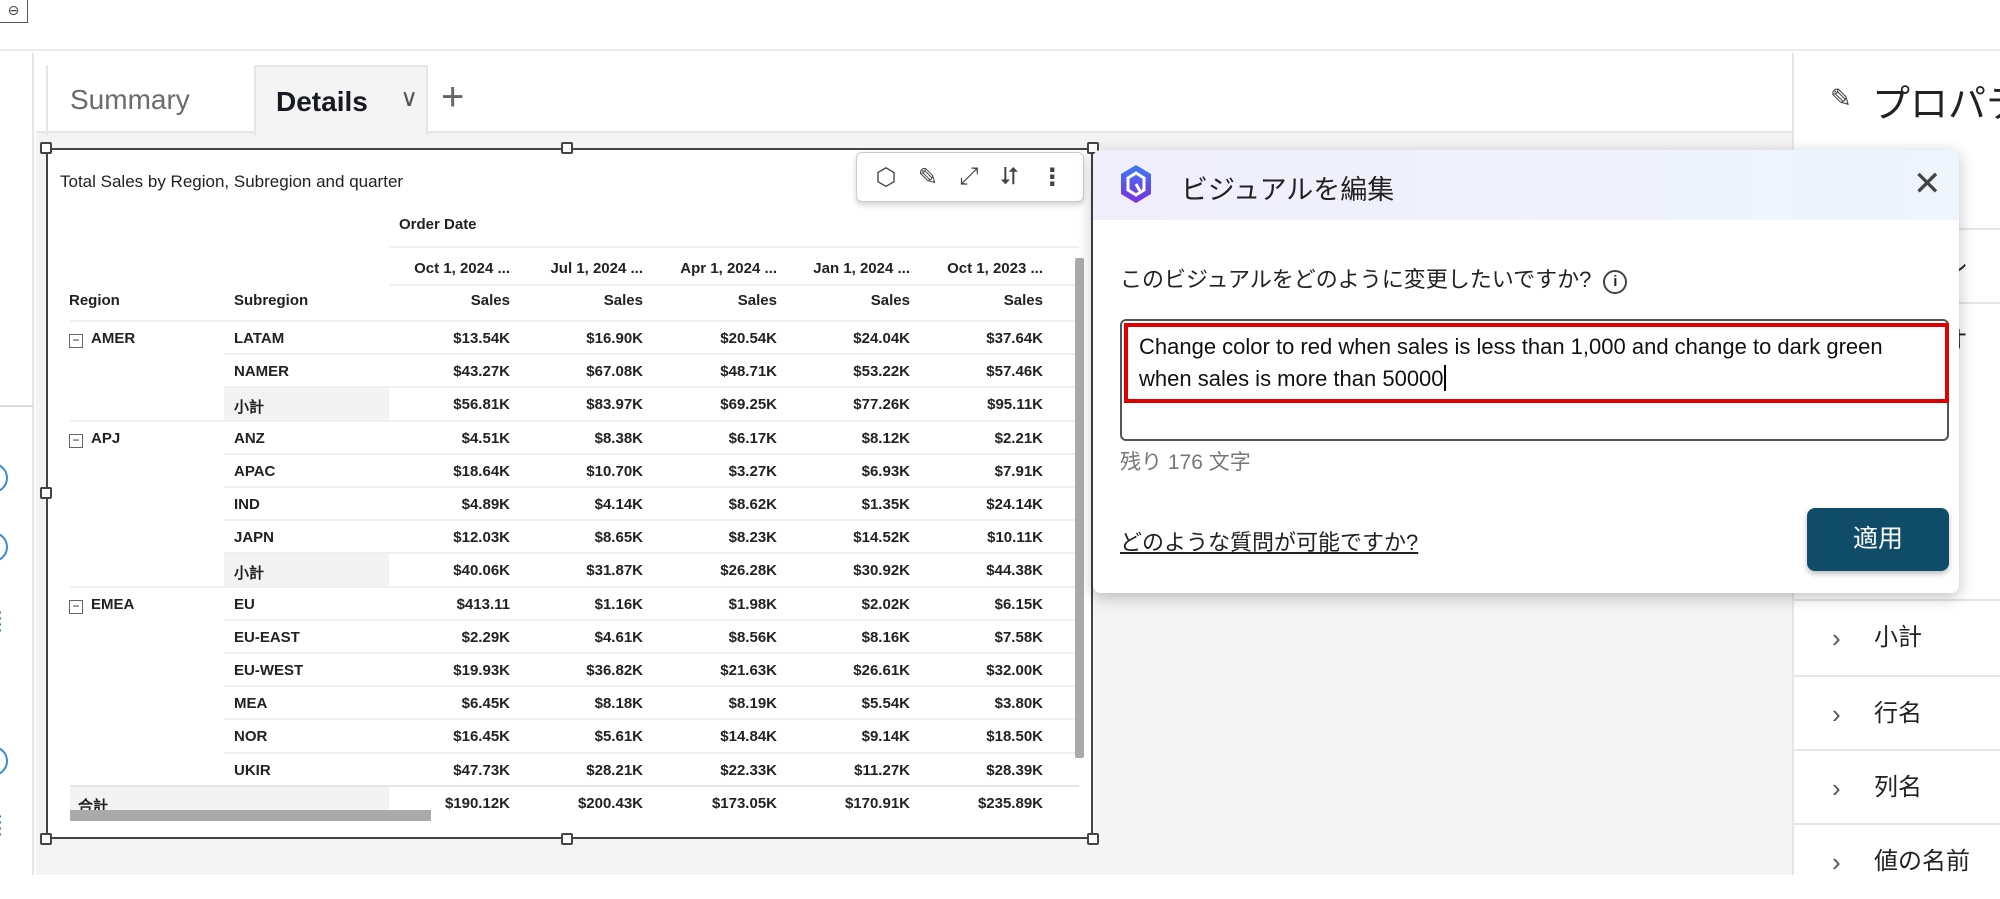 This screenshot has width=2000, height=899. I want to click on sales-cell: $5.54K, so click(885, 704).